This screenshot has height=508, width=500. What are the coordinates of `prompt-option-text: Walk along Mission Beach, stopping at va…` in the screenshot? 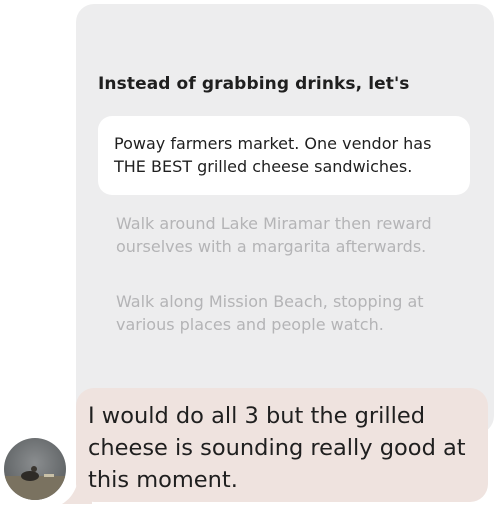 It's located at (270, 313).